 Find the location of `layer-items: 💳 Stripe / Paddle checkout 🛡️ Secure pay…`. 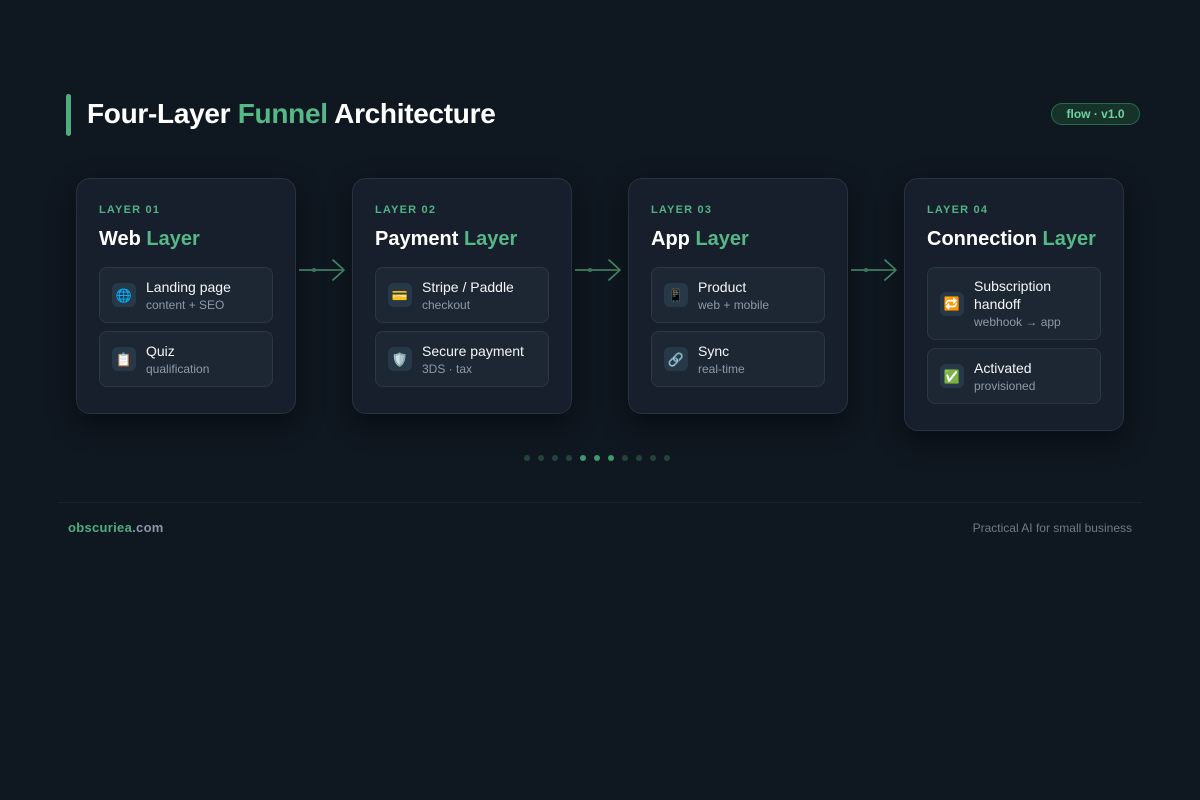

layer-items: 💳 Stripe / Paddle checkout 🛡️ Secure pay… is located at coordinates (462, 327).